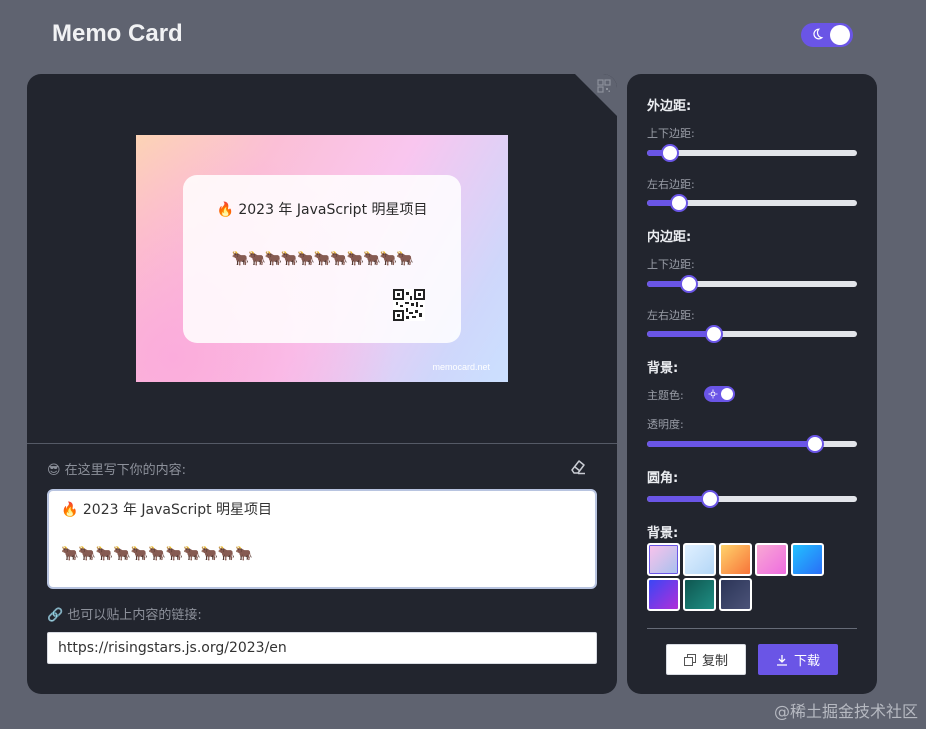 The width and height of the screenshot is (926, 729). I want to click on swatch-orange, so click(735, 559).